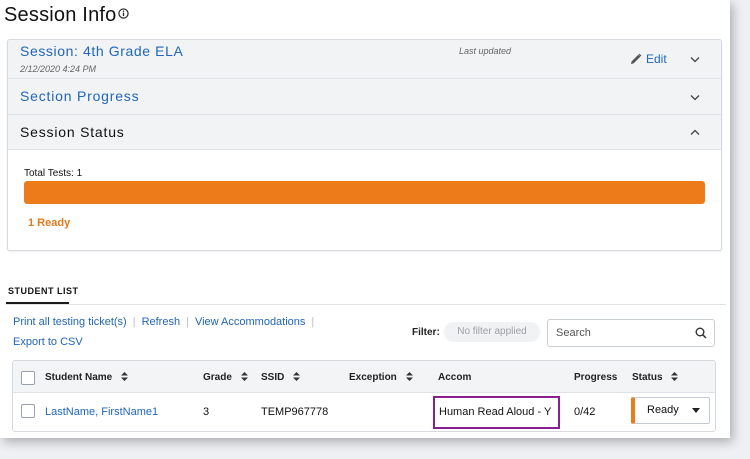 The image size is (750, 459). What do you see at coordinates (485, 51) in the screenshot?
I see `last-updated-label: Last updated` at bounding box center [485, 51].